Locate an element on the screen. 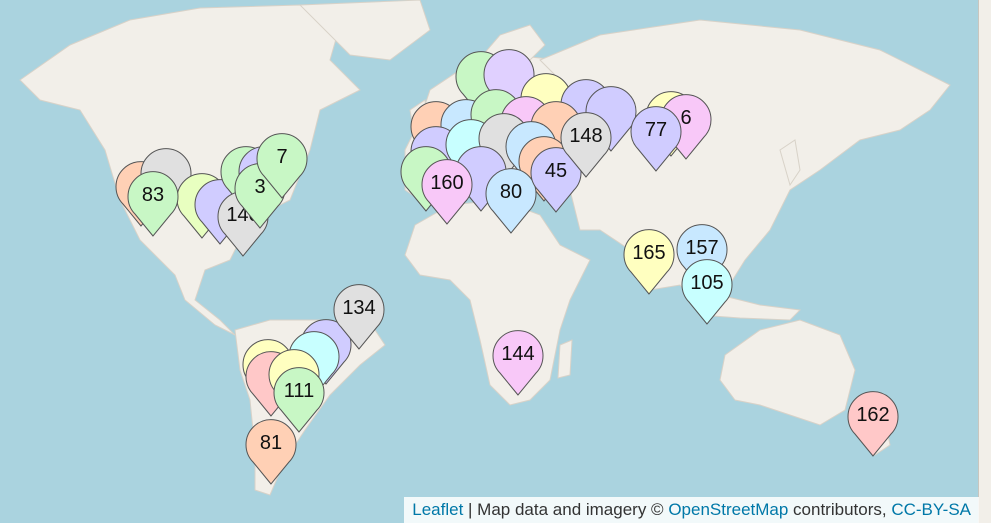  leaflet-link: Leaflet is located at coordinates (437, 509).